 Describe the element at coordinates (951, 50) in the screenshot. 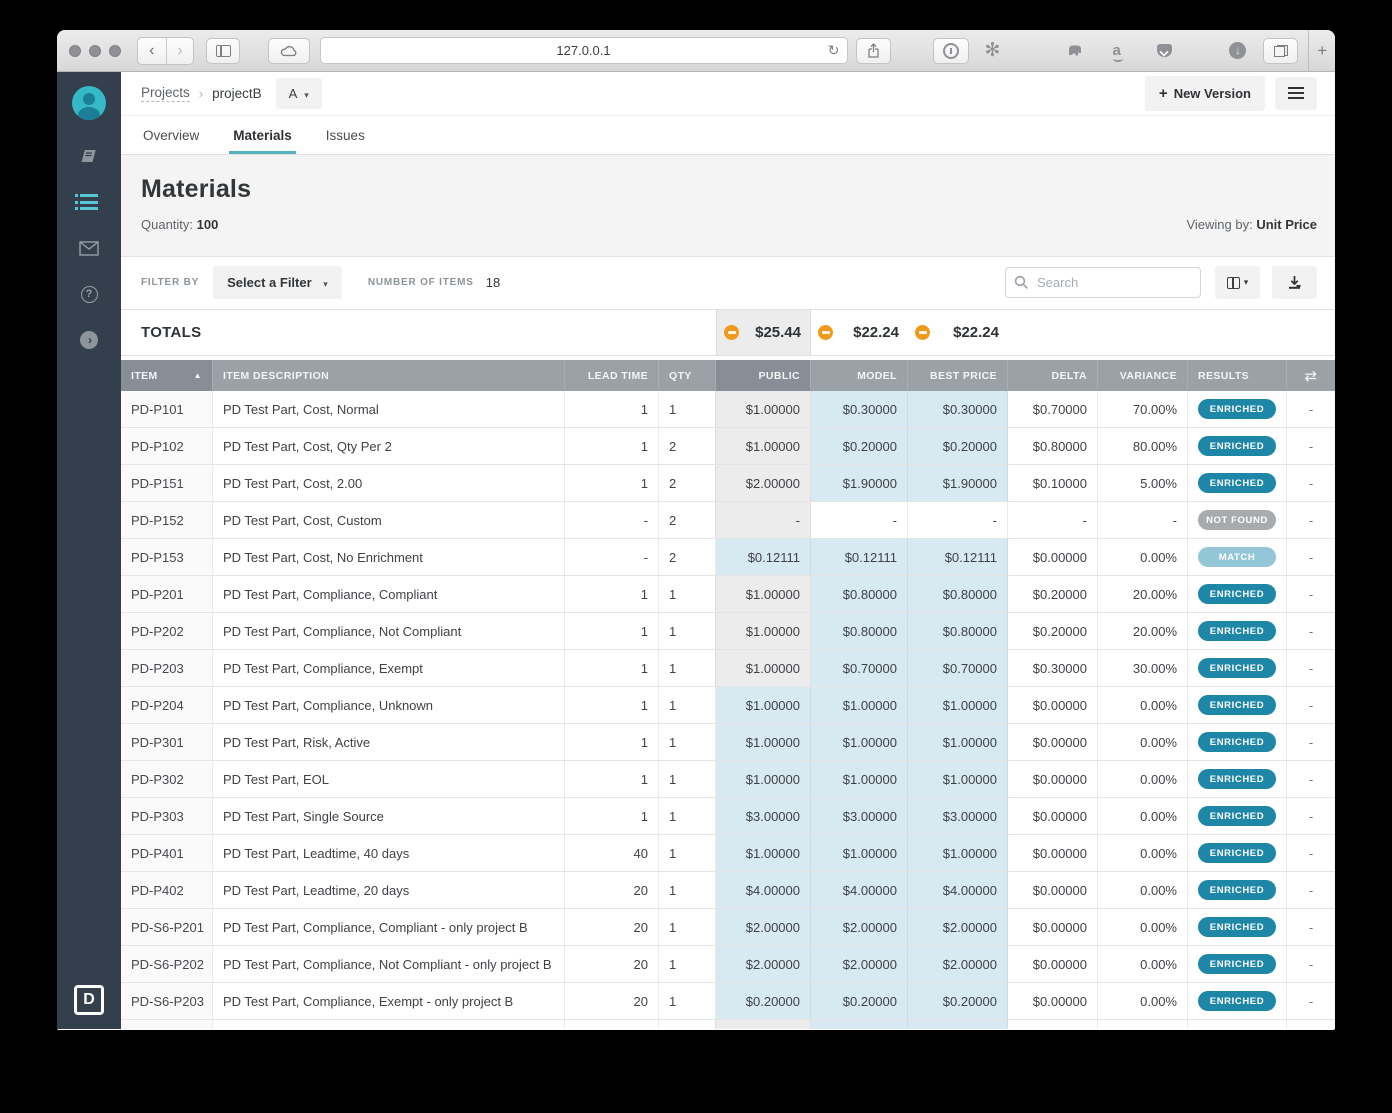

I see `onepassword-extension-button` at that location.